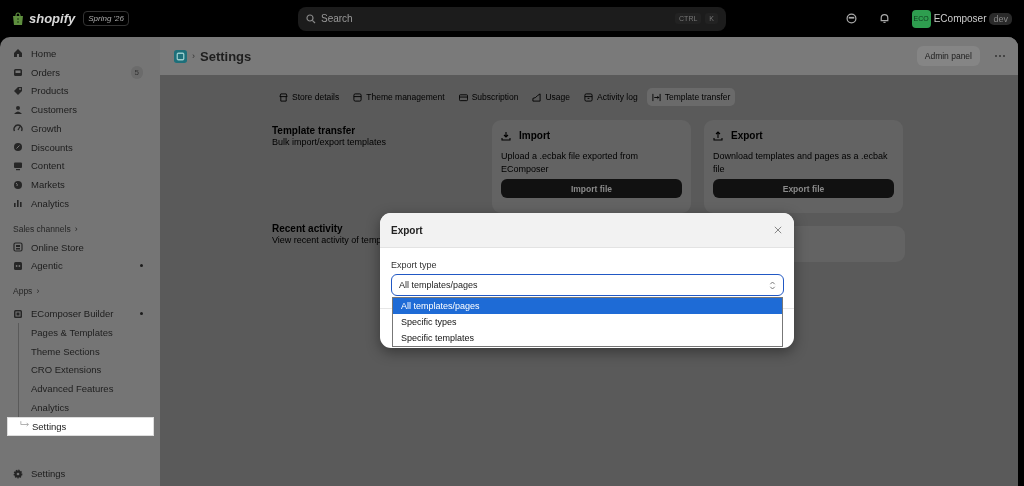  I want to click on gauge-icon, so click(18, 128).